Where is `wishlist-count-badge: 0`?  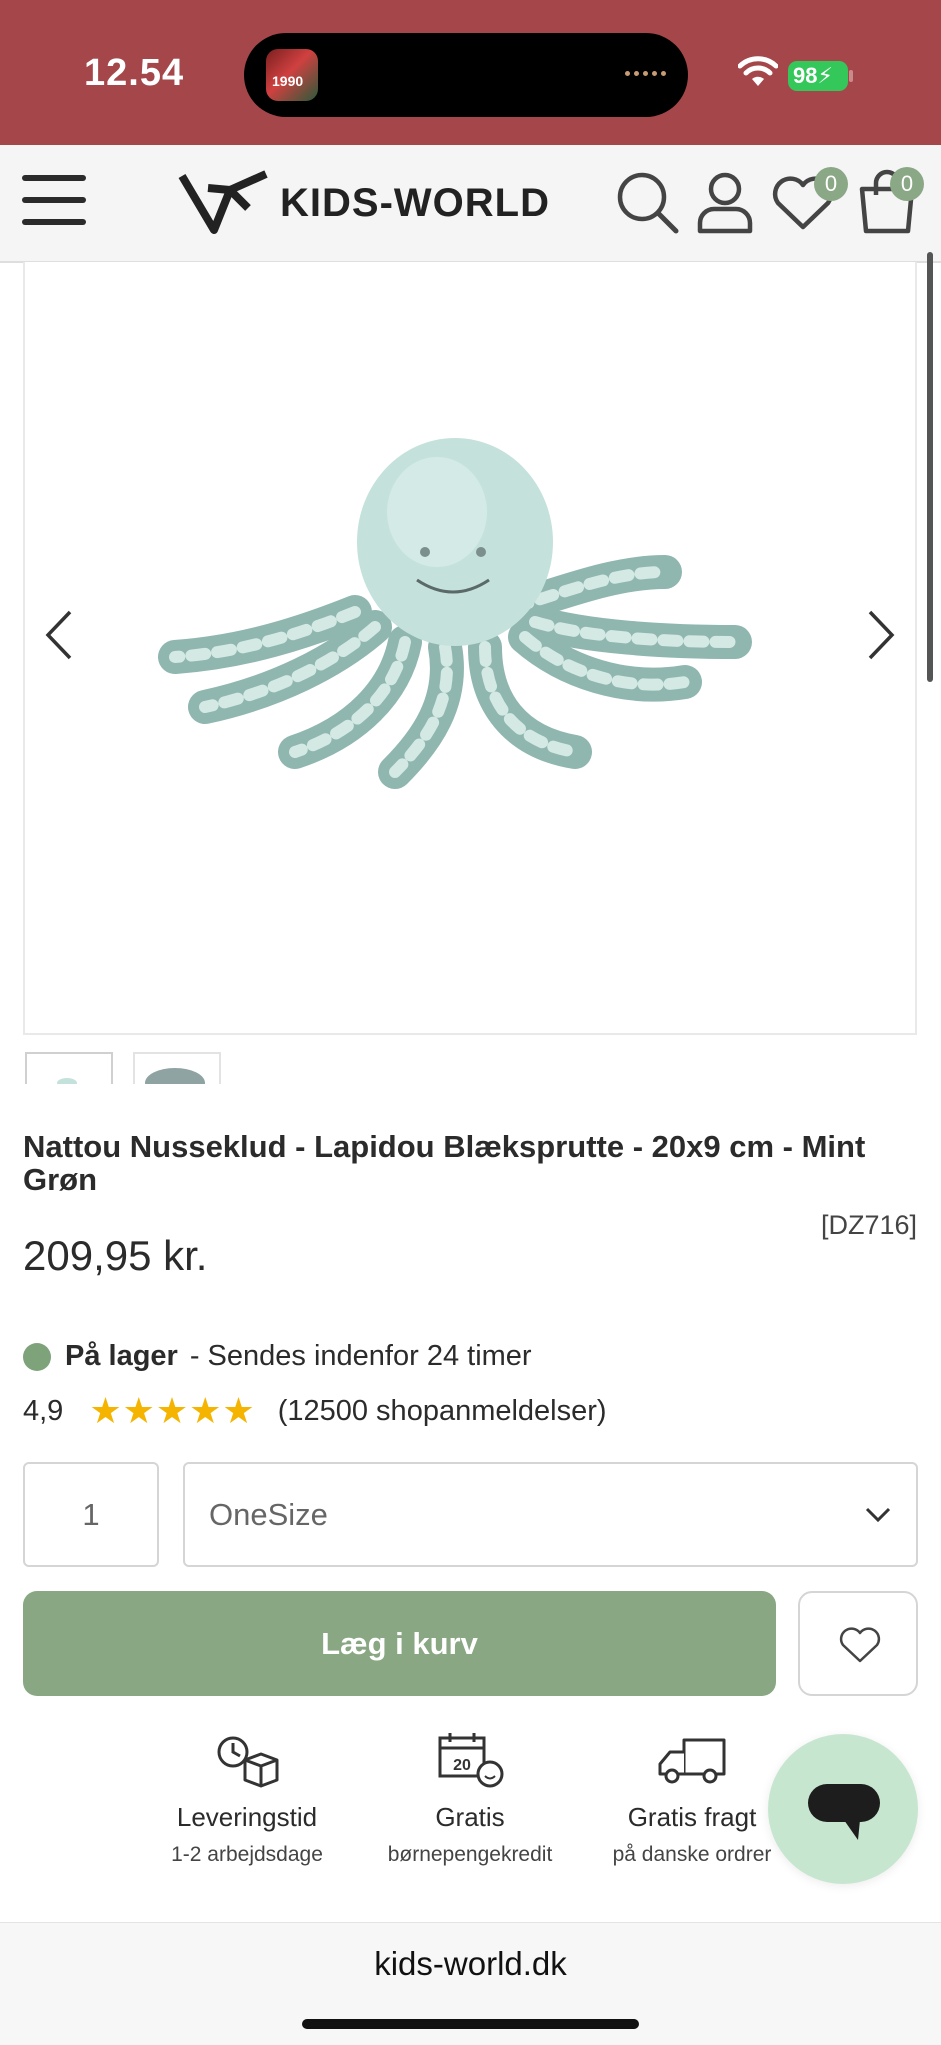
wishlist-count-badge: 0 is located at coordinates (831, 184).